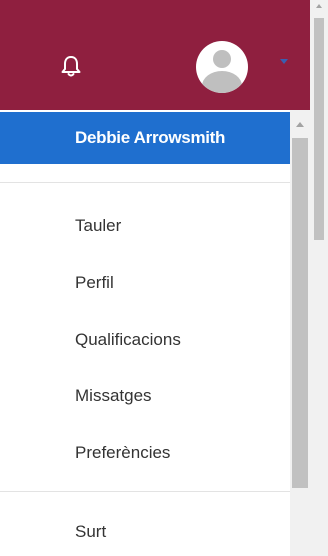  Describe the element at coordinates (94, 283) in the screenshot. I see `menu-item-profile: Perfil` at that location.